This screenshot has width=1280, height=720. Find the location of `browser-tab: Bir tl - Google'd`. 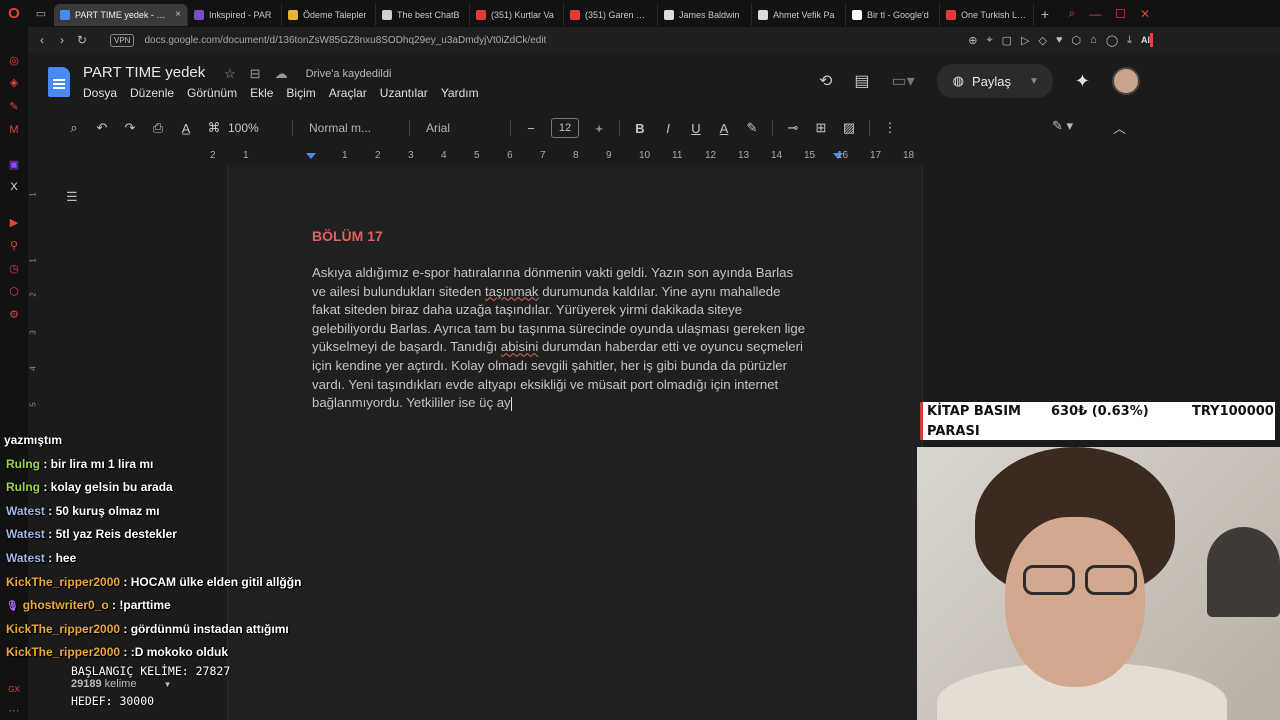

browser-tab: Bir tl - Google'd is located at coordinates (893, 14).